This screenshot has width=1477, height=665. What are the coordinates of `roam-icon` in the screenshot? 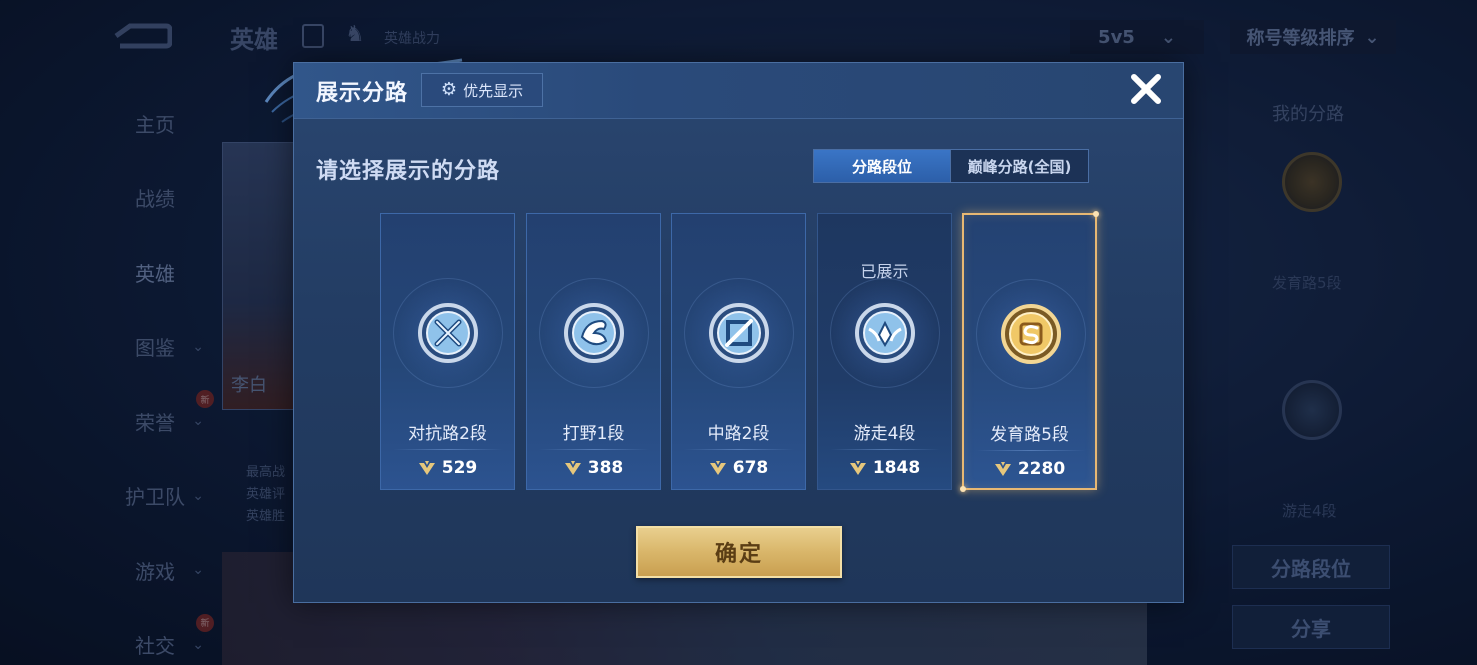 It's located at (885, 333).